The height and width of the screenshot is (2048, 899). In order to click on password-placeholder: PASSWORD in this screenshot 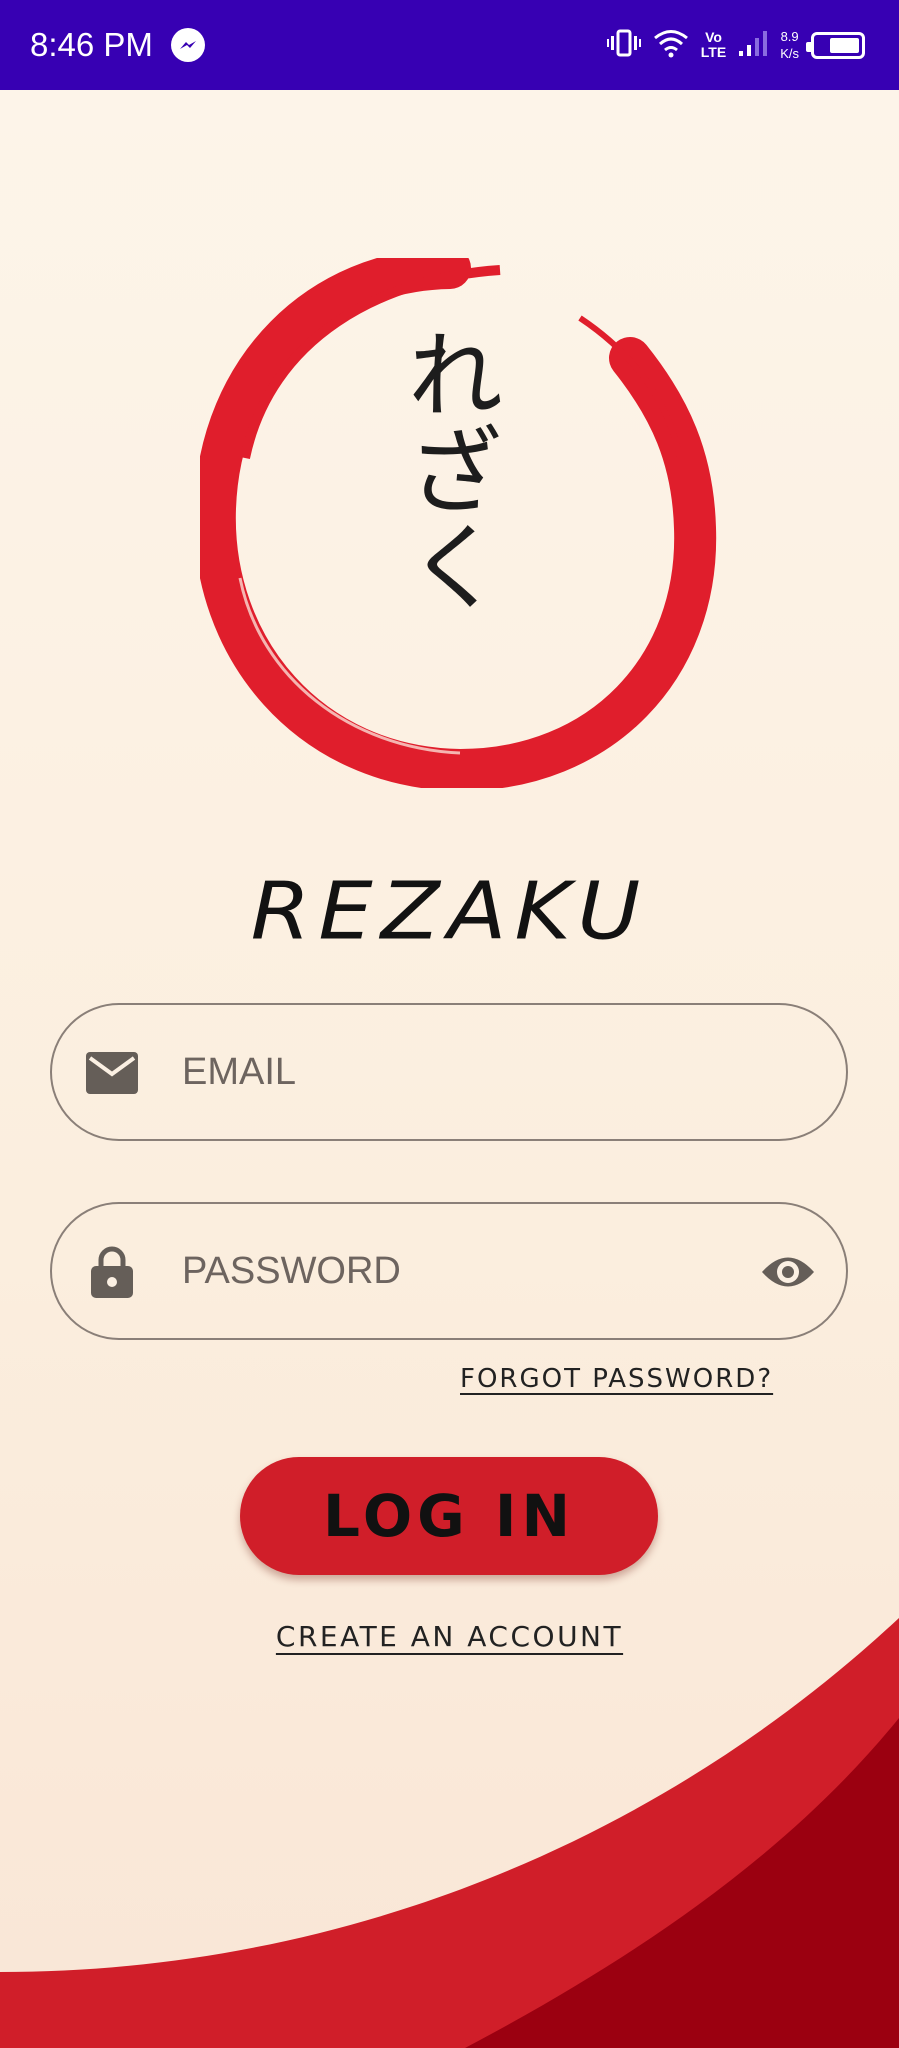, I will do `click(291, 1271)`.